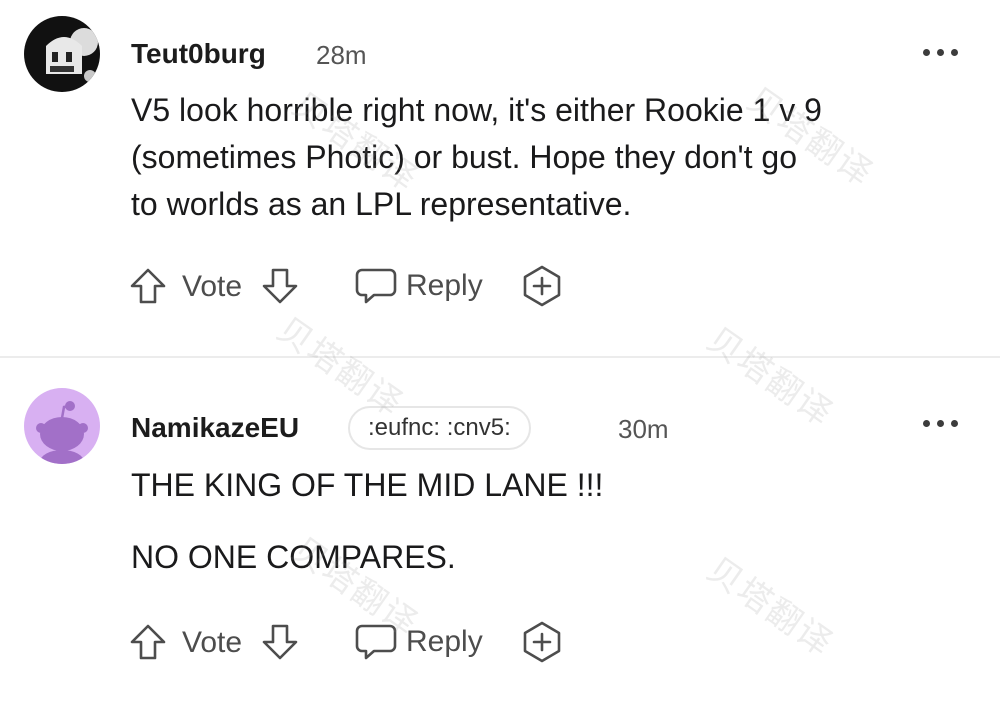 This screenshot has width=1000, height=703. What do you see at coordinates (439, 428) in the screenshot?
I see `user-flair: :eufnc: :cnv5:` at bounding box center [439, 428].